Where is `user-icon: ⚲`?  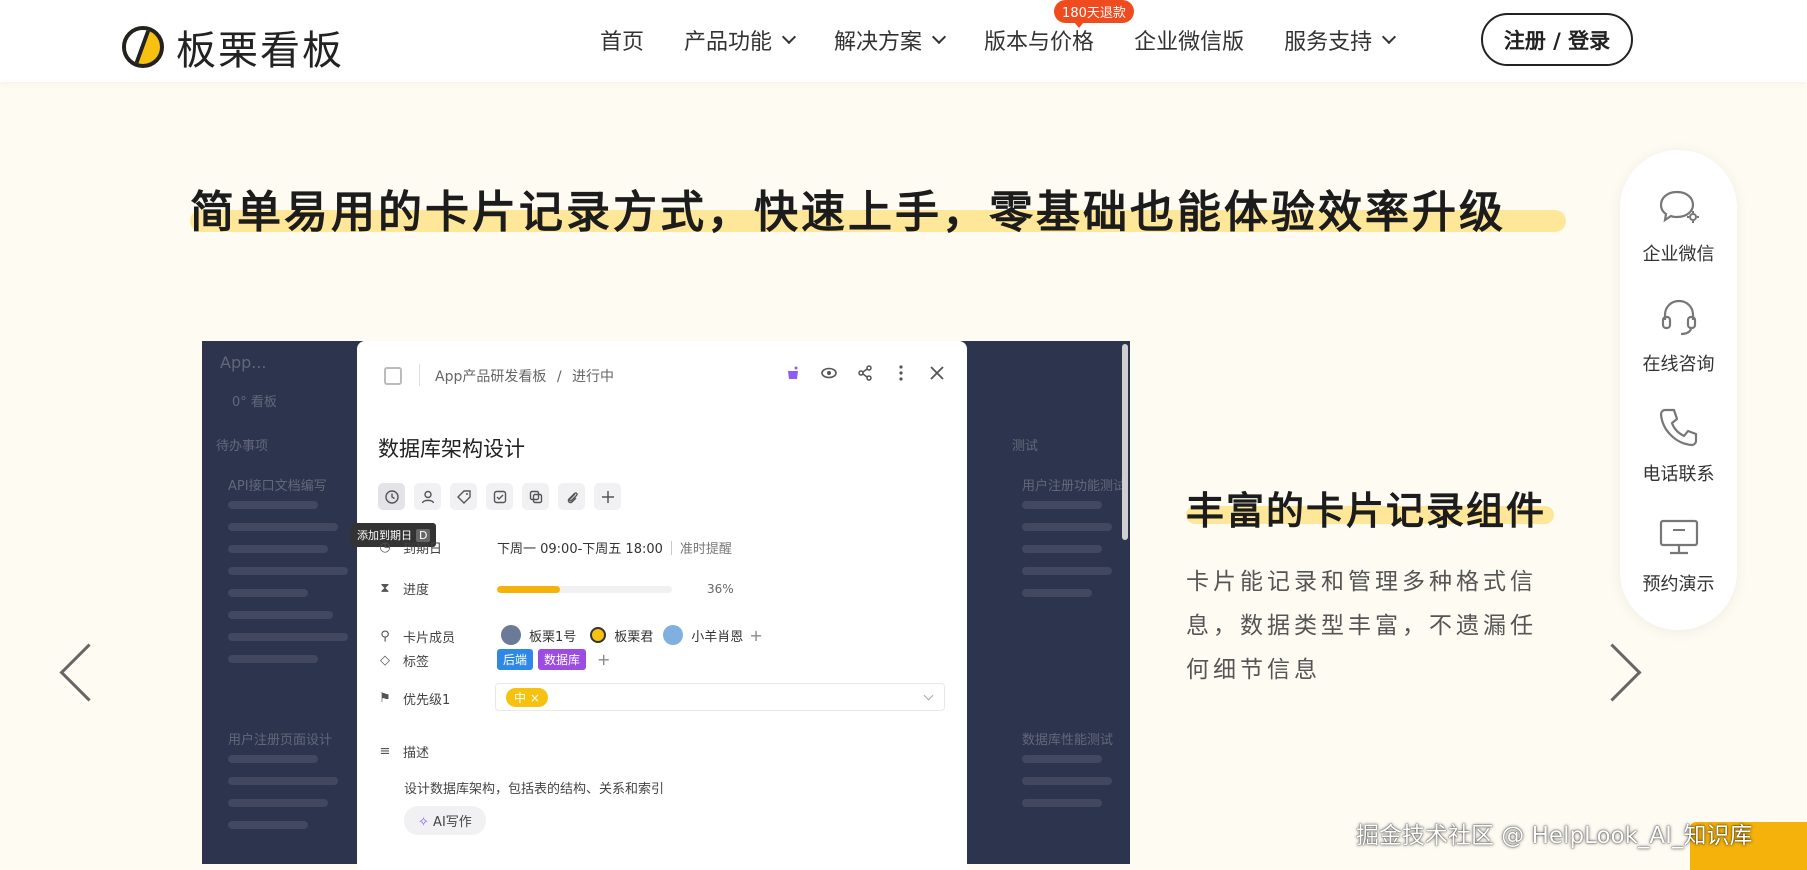 user-icon: ⚲ is located at coordinates (385, 636).